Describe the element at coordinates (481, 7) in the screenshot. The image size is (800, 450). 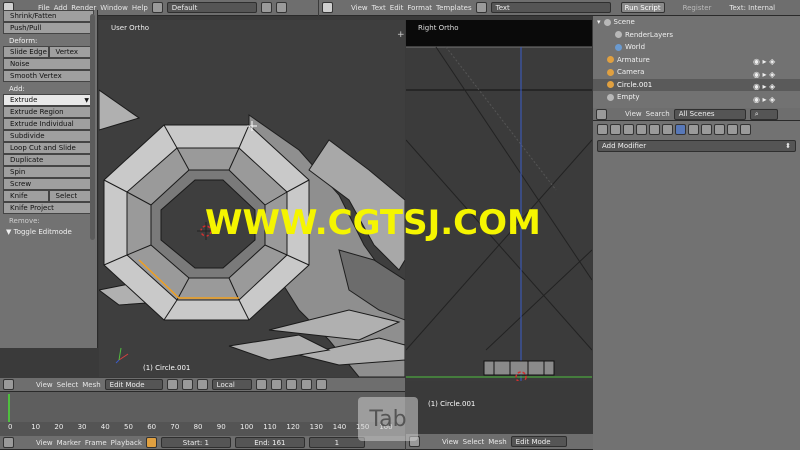
I see `text-datablock-icon` at that location.